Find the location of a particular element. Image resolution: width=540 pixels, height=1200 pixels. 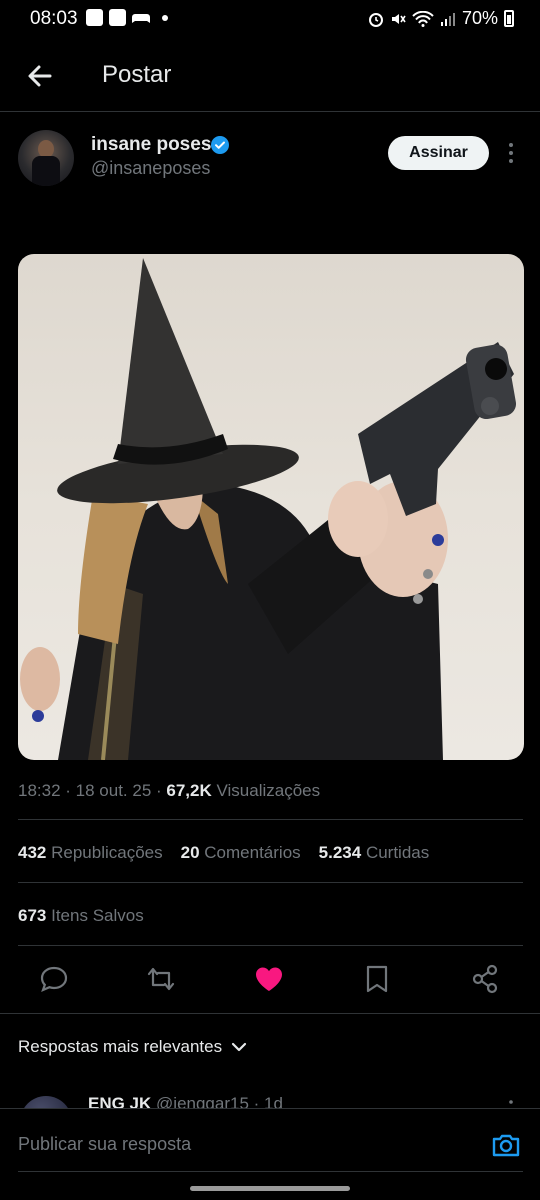

verified-badge-icon is located at coordinates (220, 145).